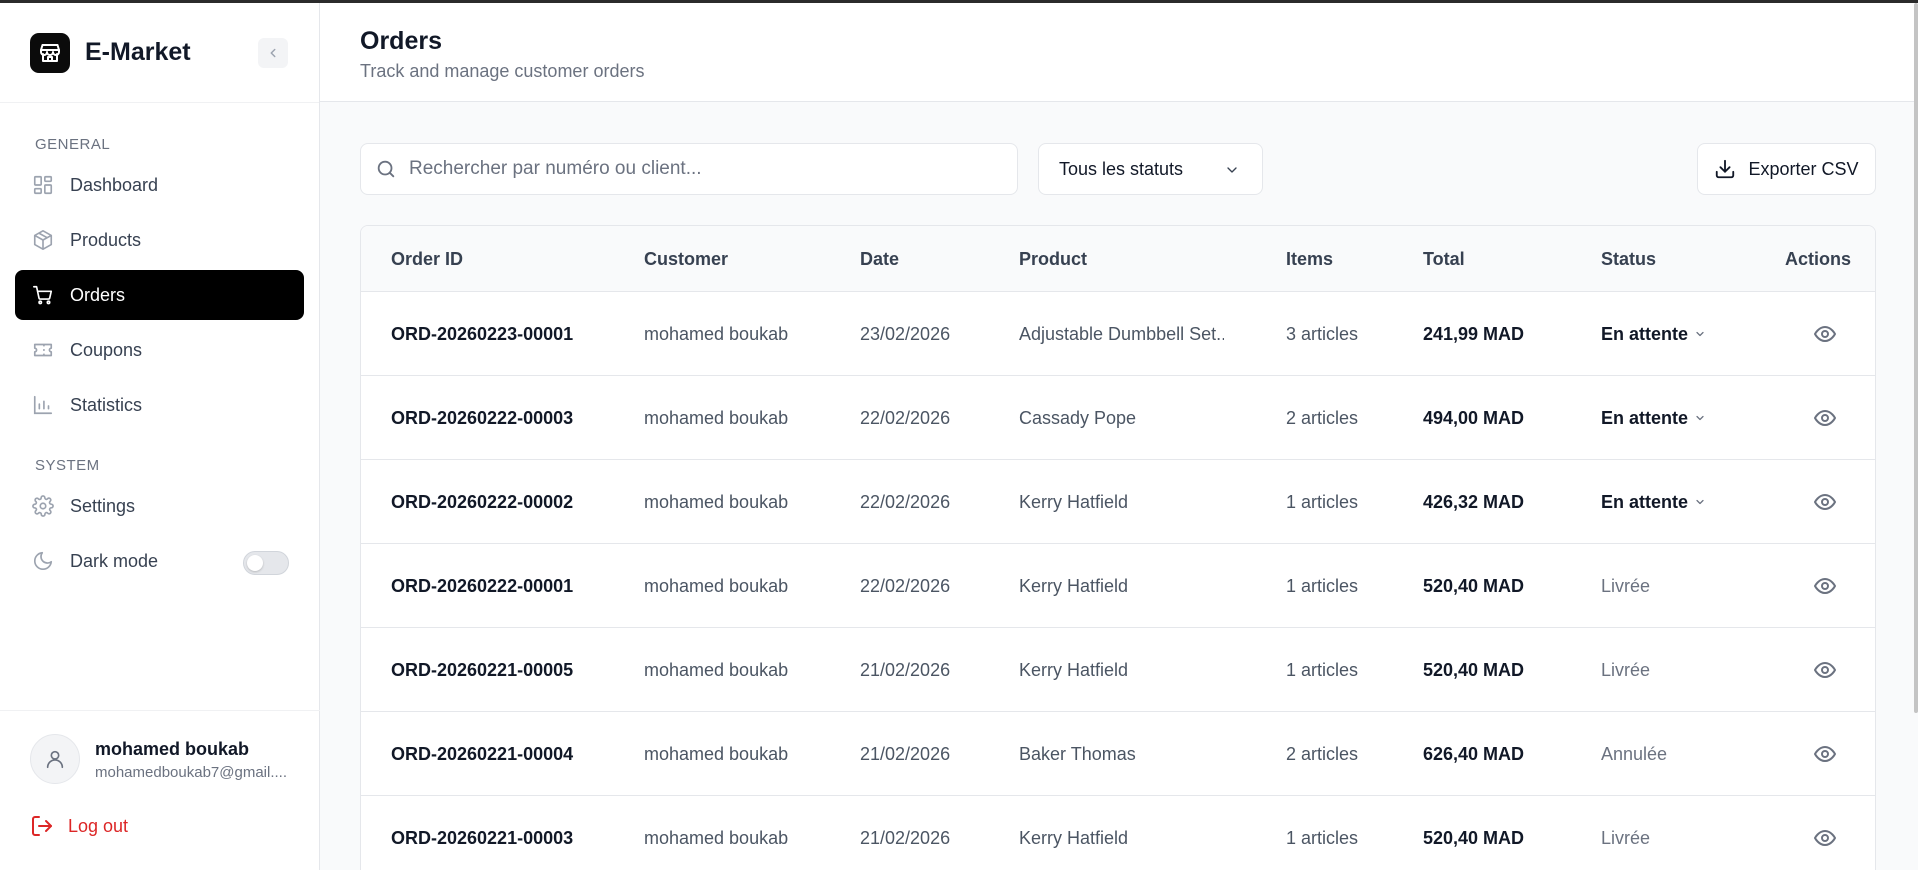 Image resolution: width=1918 pixels, height=870 pixels. Describe the element at coordinates (686, 259) in the screenshot. I see `column-header-customer: Customer` at that location.